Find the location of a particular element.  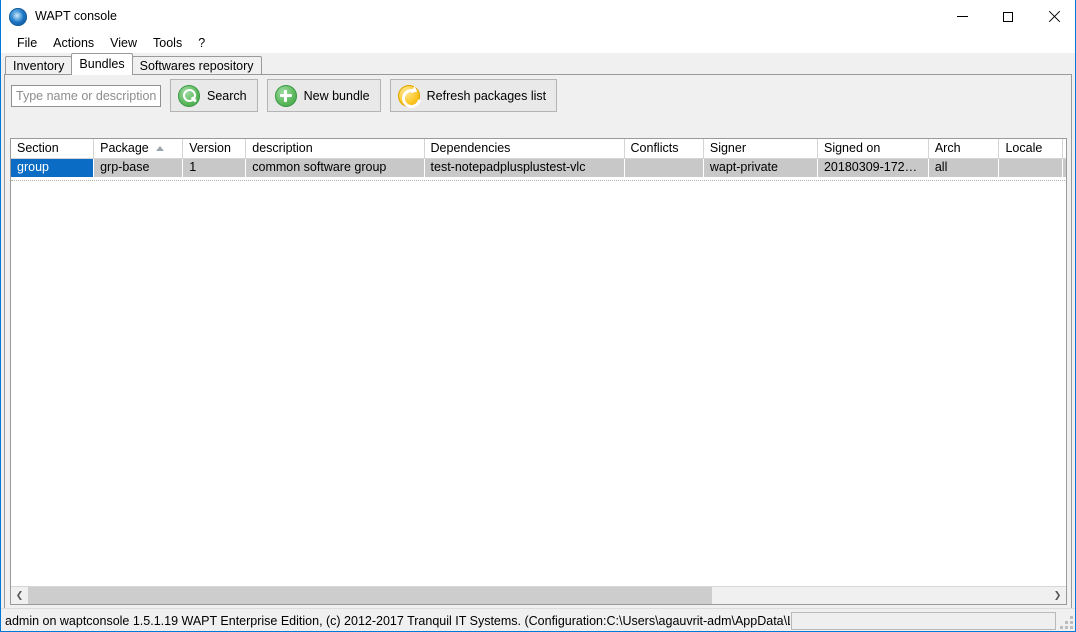

scrollbar-thumb is located at coordinates (370, 595).